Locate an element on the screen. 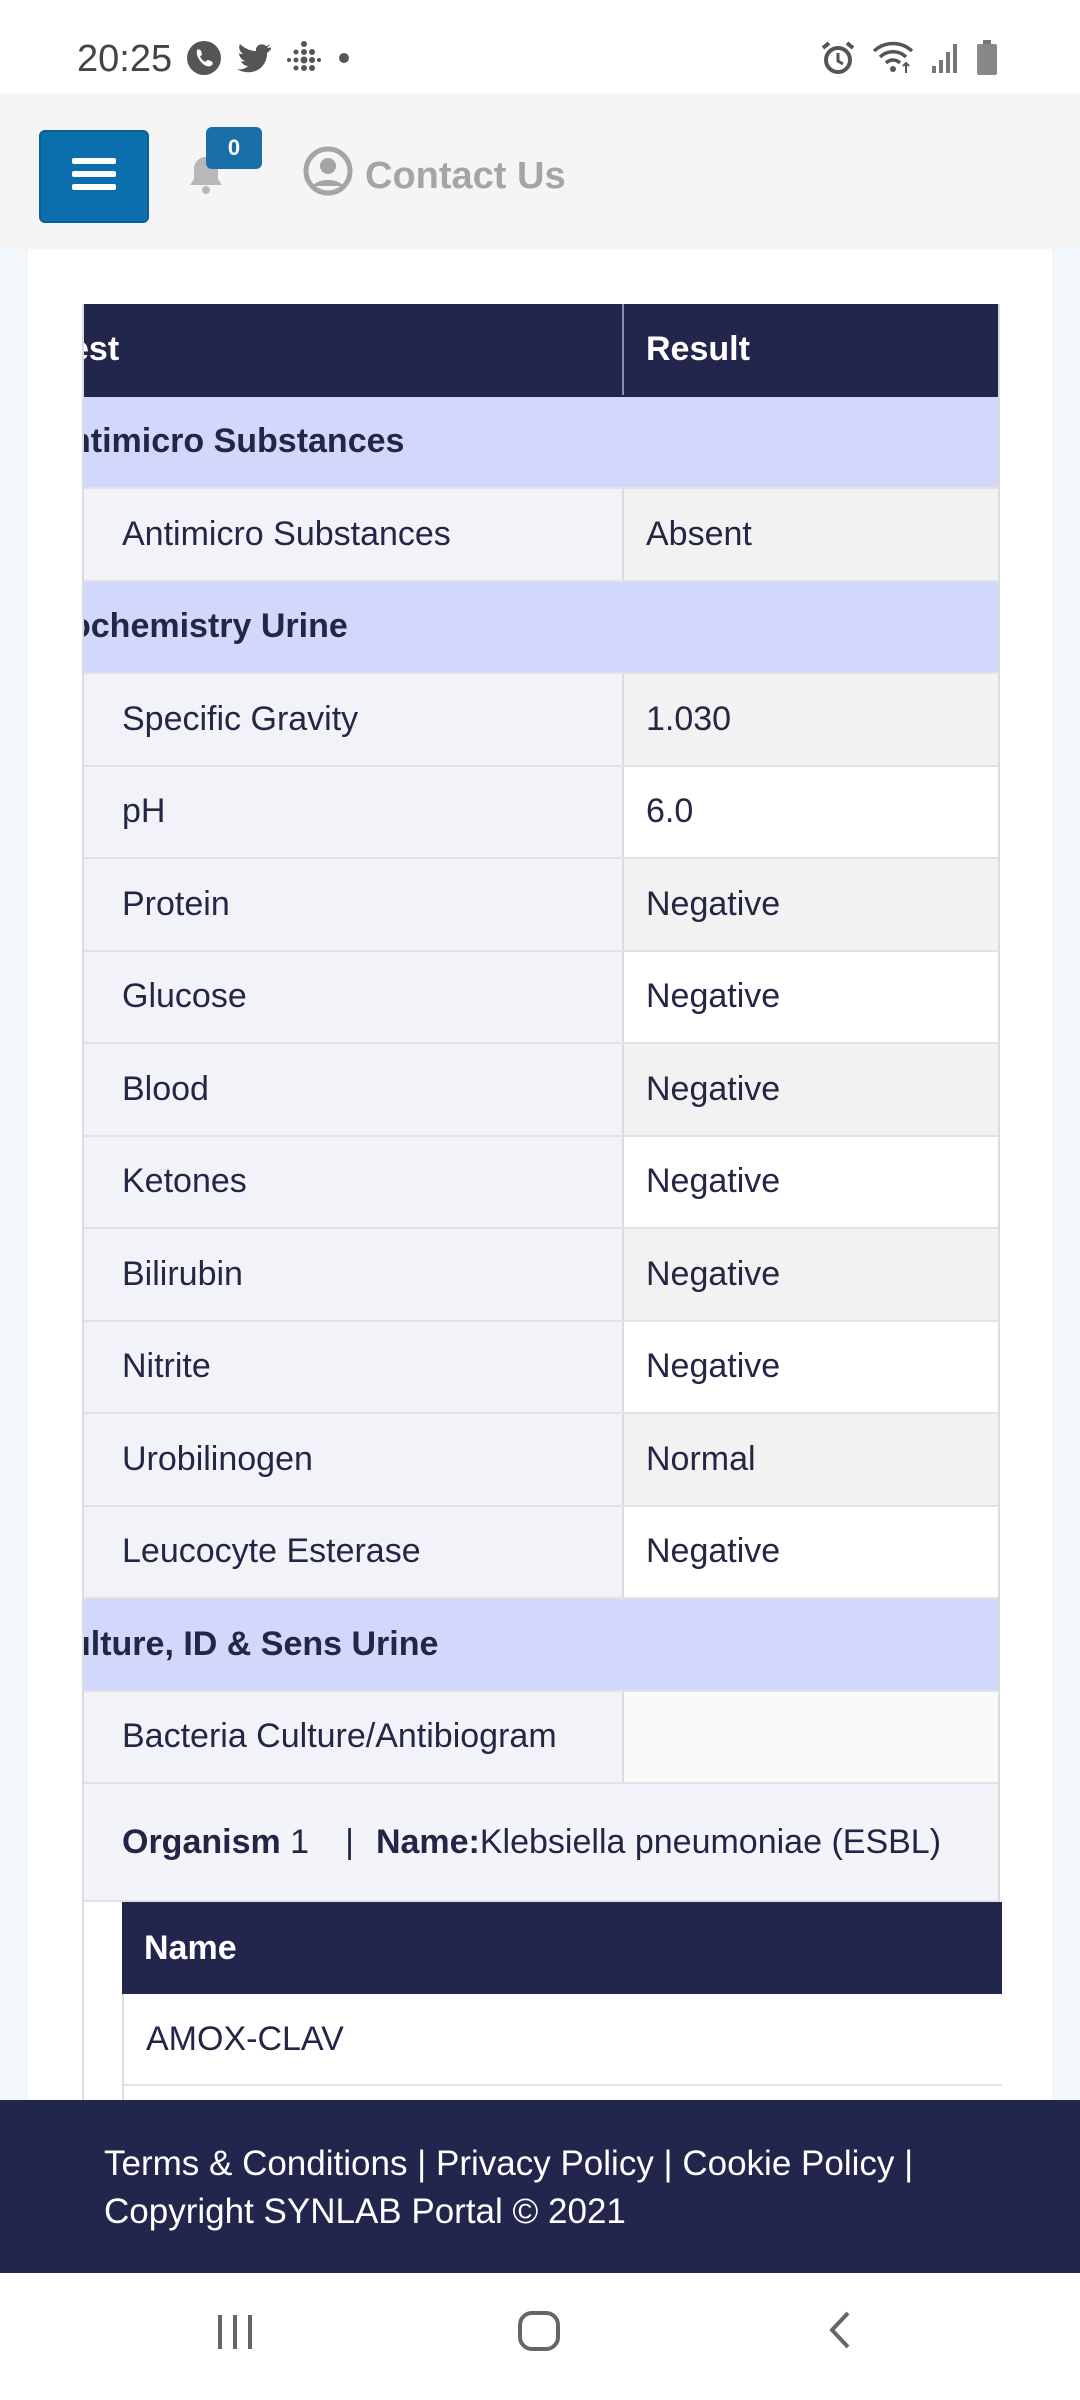  table-row: Antimicro Substances Absent is located at coordinates (541, 535).